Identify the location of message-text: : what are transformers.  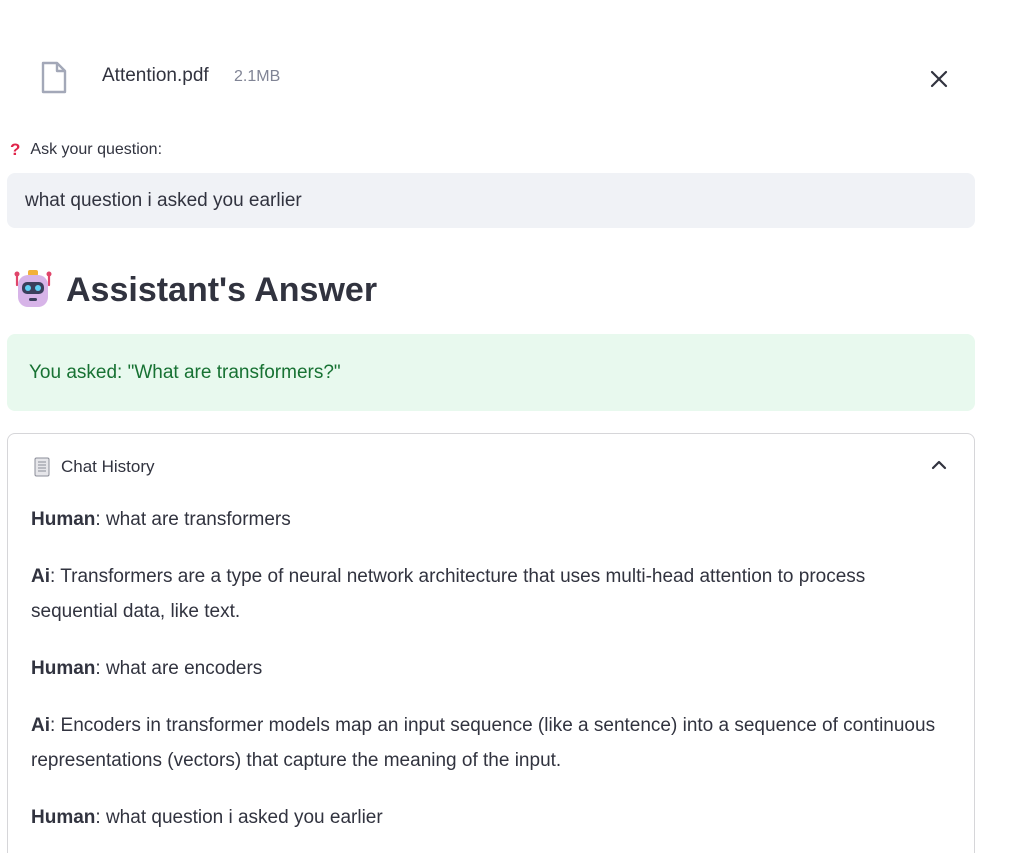
(193, 519).